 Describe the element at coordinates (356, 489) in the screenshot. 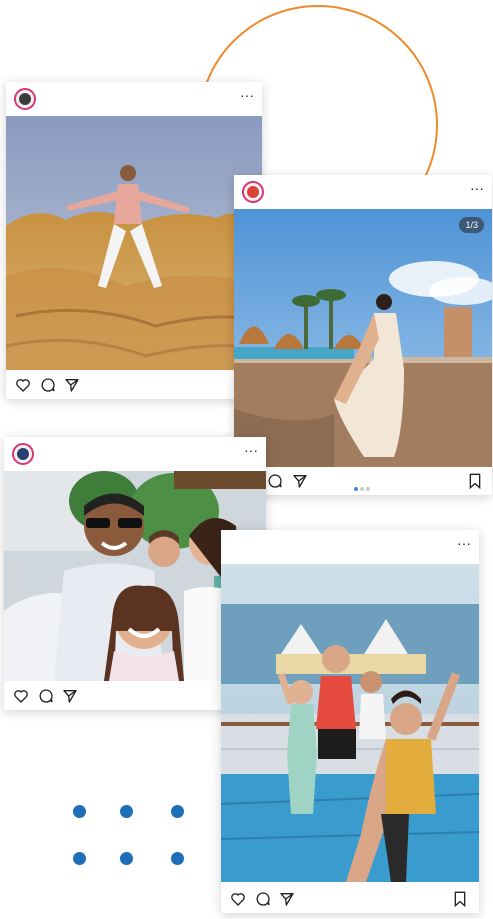

I see `carousel-dot-active` at that location.